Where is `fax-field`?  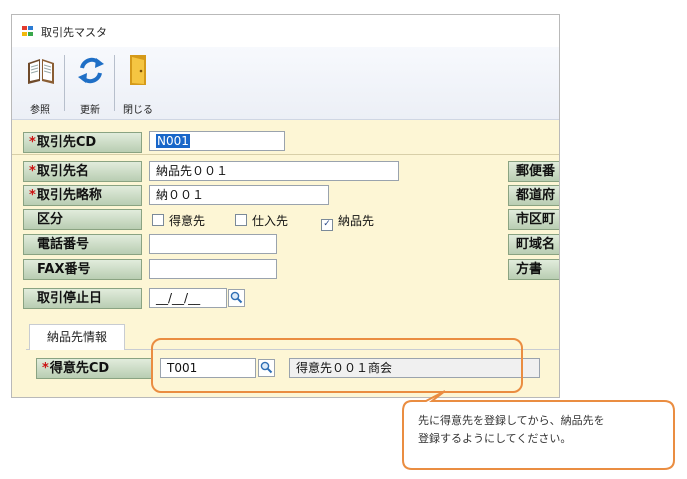 fax-field is located at coordinates (213, 269).